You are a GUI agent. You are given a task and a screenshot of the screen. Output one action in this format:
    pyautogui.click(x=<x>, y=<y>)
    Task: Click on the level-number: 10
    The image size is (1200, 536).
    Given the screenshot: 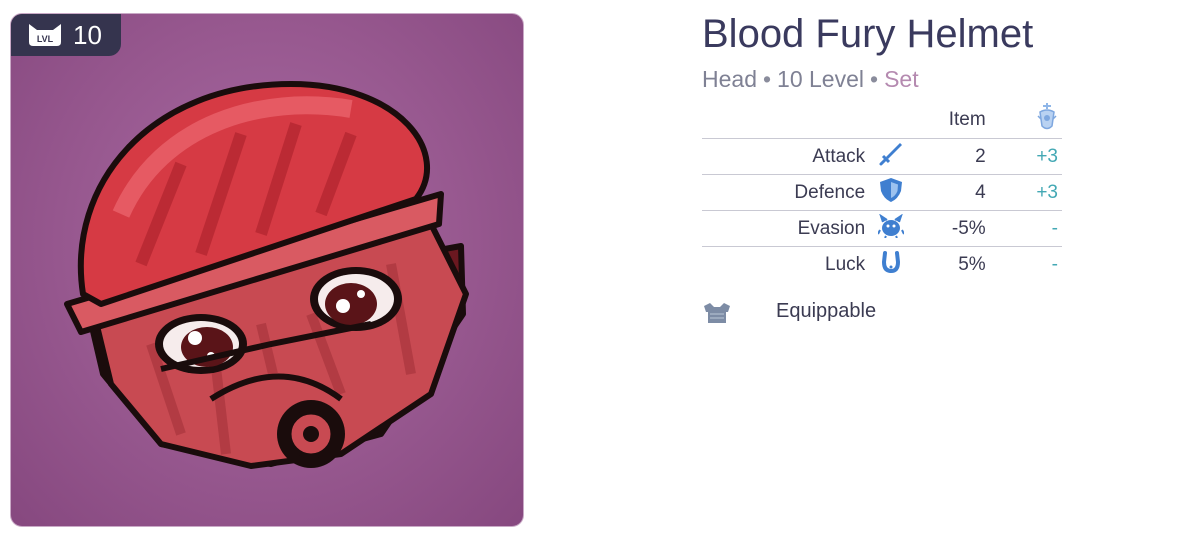 What is the action you would take?
    pyautogui.click(x=87, y=35)
    